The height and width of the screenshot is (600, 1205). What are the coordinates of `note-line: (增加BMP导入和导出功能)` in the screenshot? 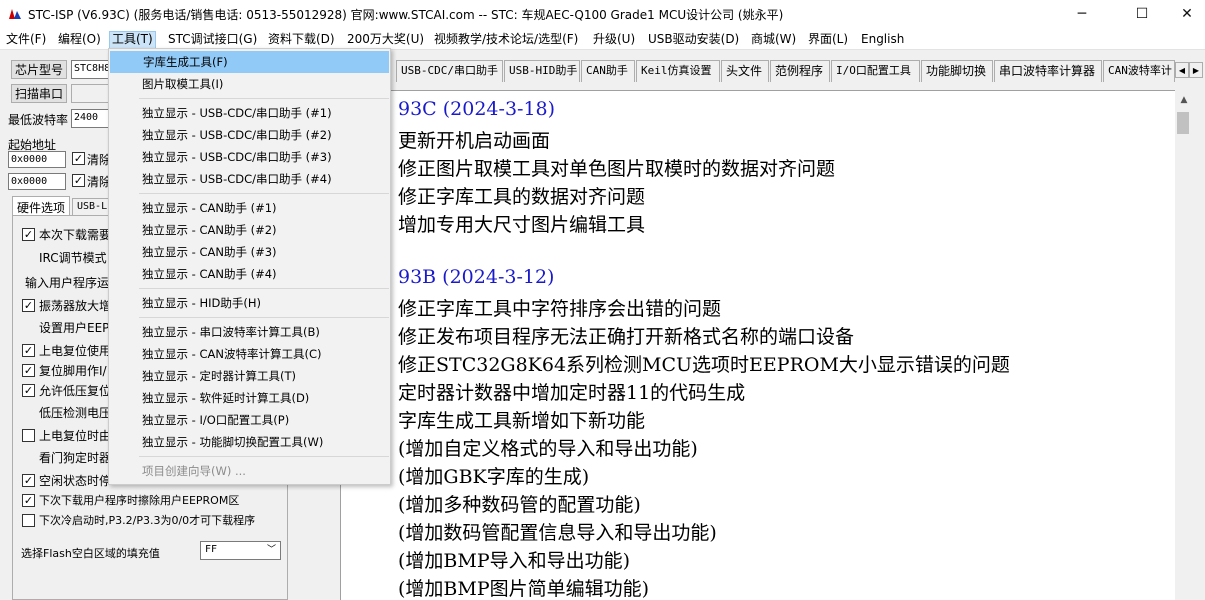 It's located at (514, 561).